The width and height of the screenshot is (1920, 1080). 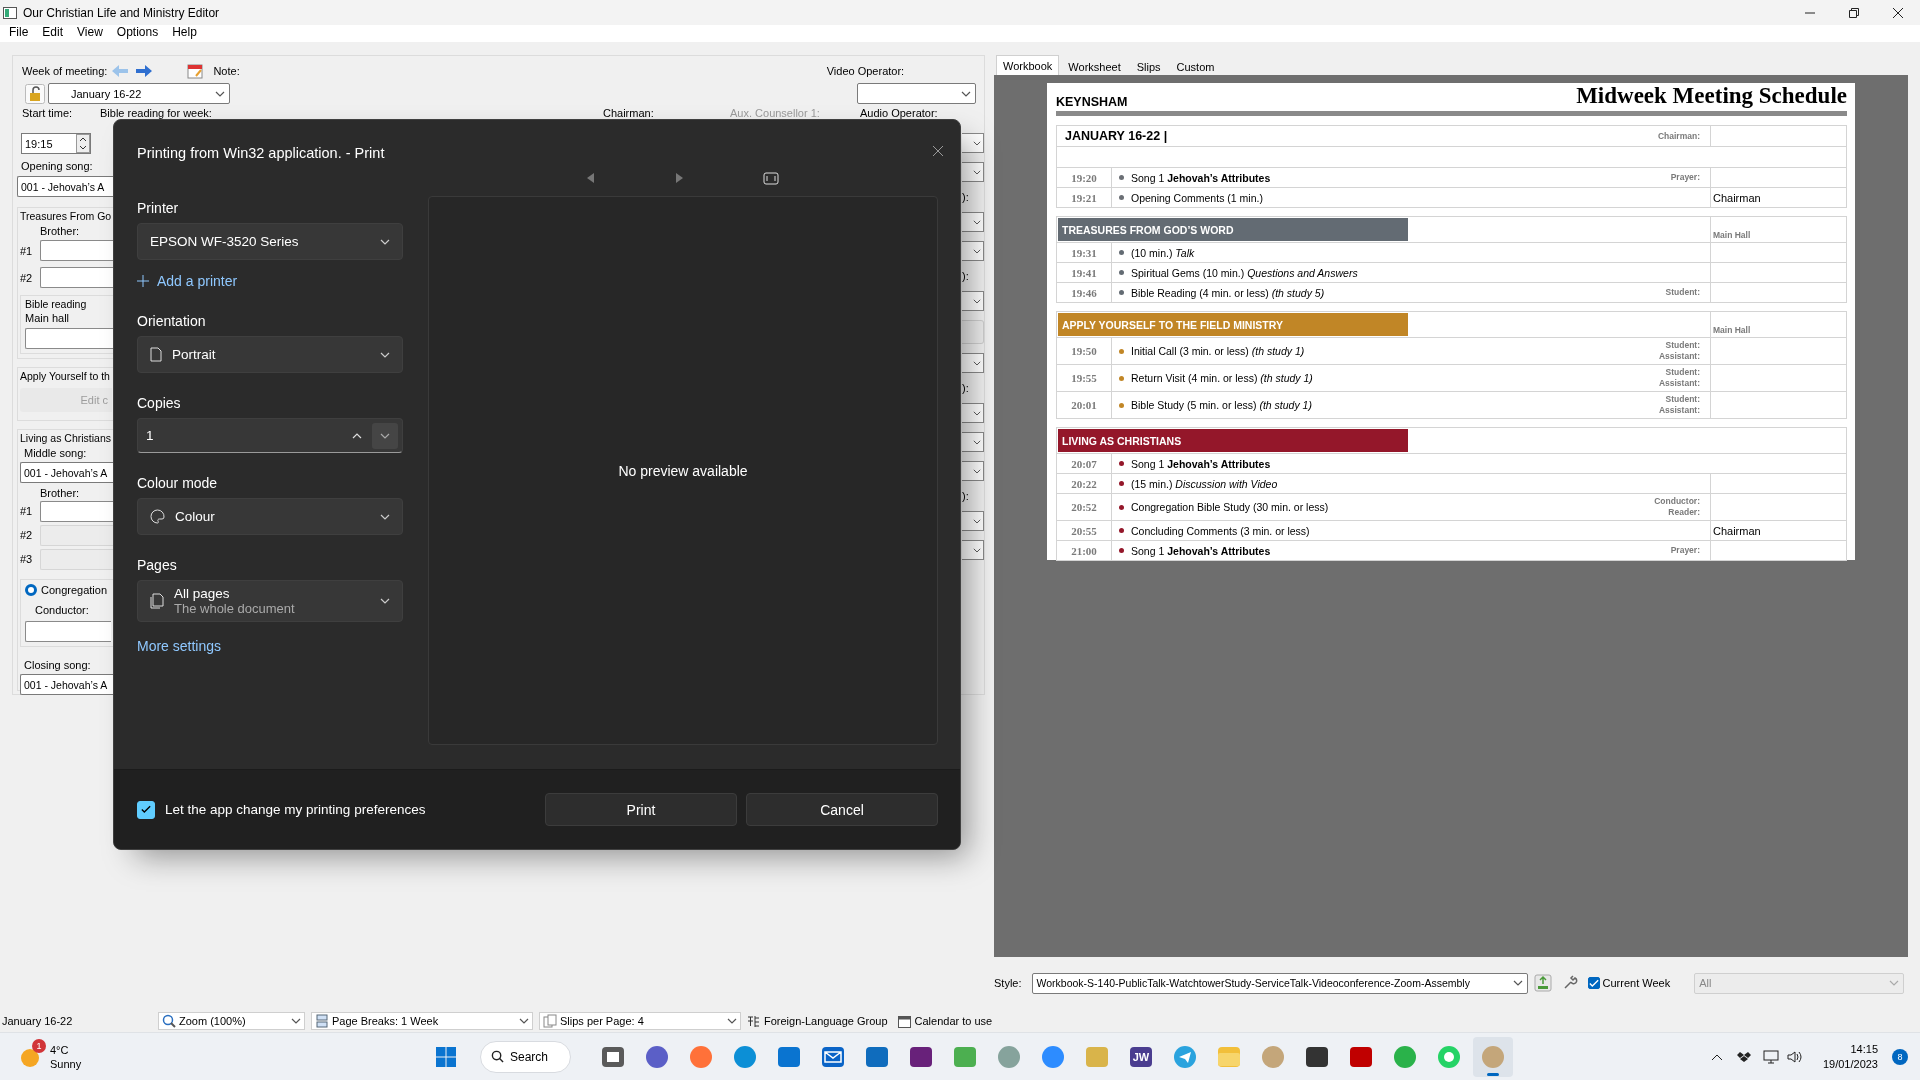 I want to click on field-label: Chairman:, so click(x=628, y=113).